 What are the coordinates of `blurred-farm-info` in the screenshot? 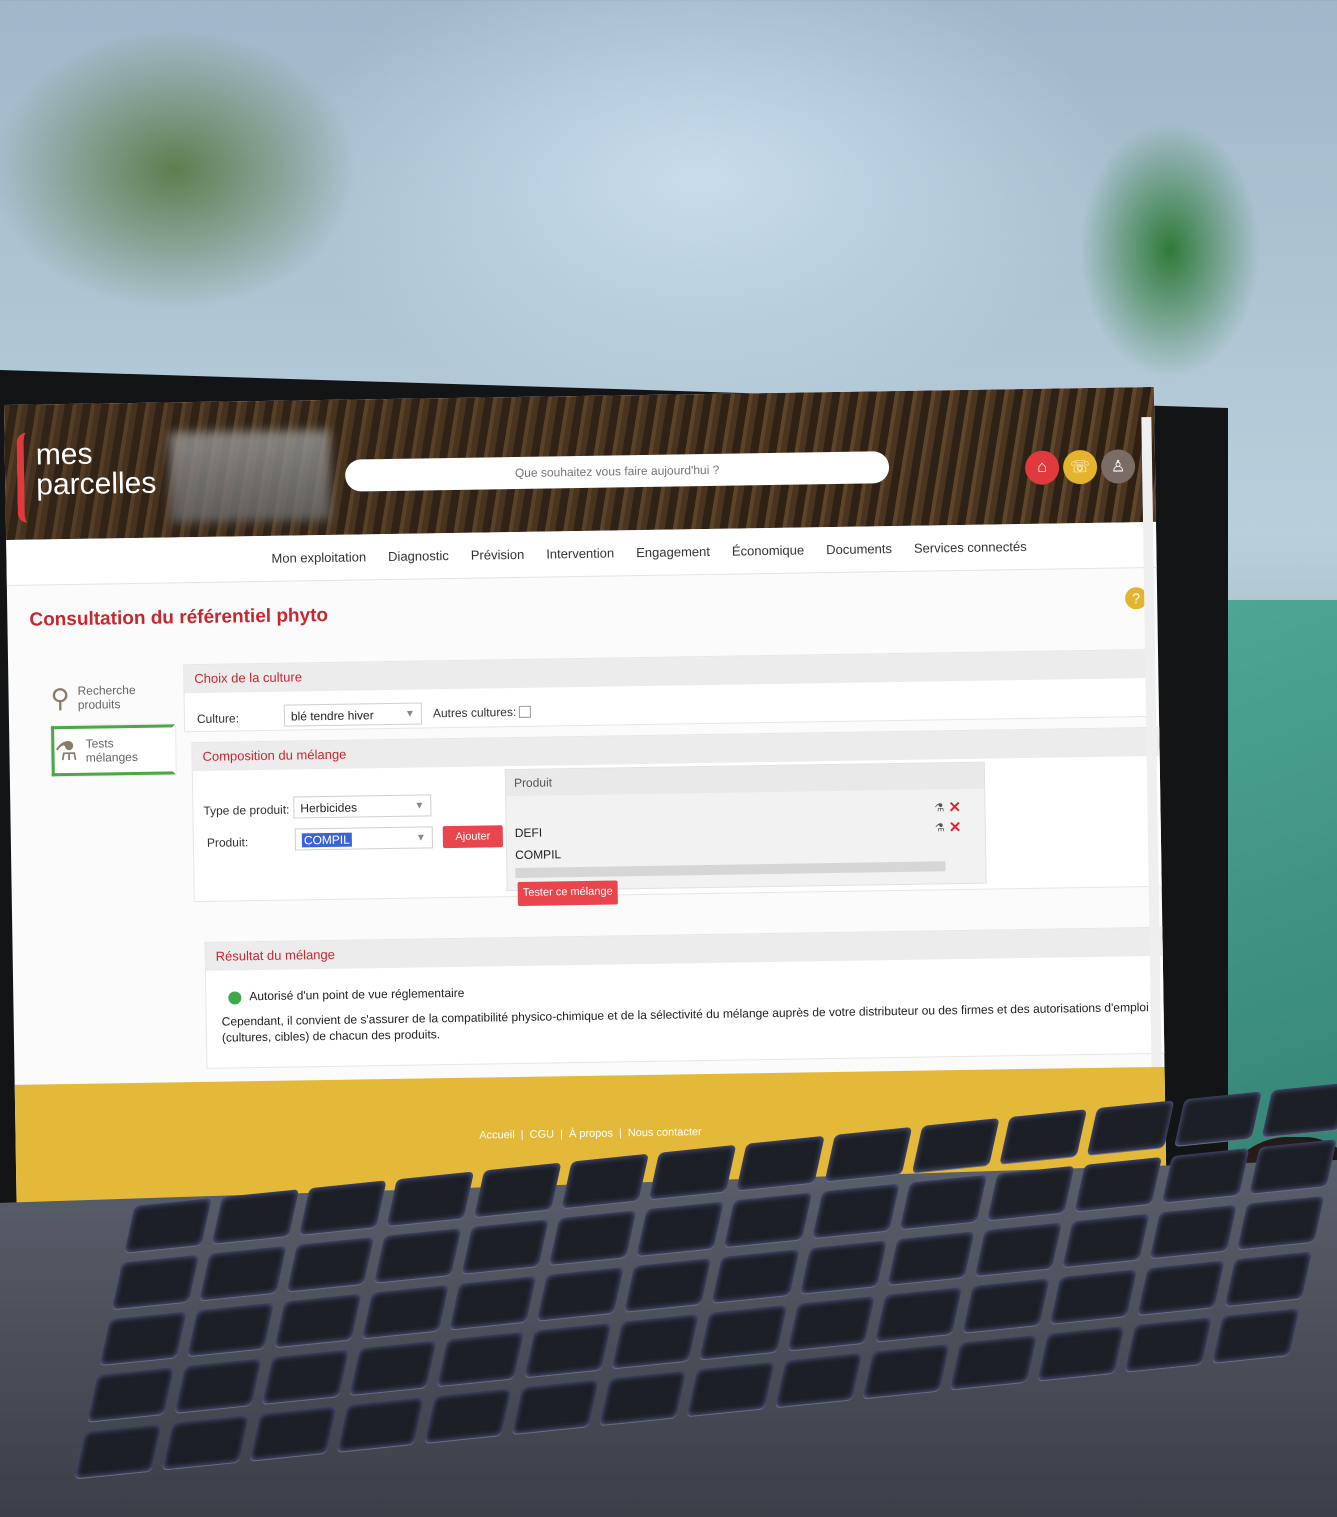 It's located at (250, 476).